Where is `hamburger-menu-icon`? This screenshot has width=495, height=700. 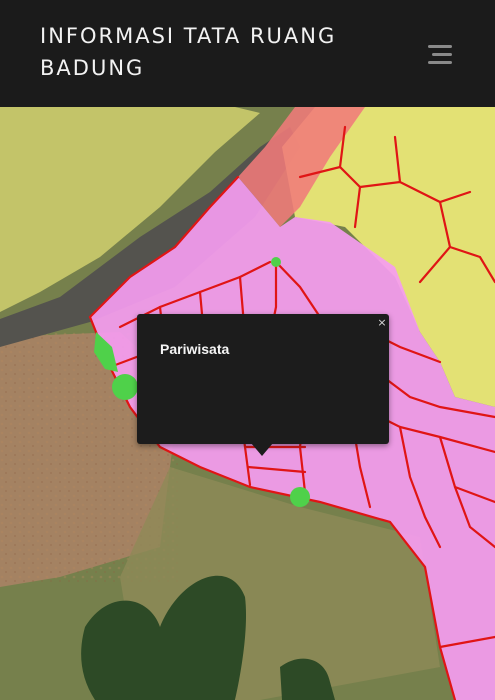 hamburger-menu-icon is located at coordinates (441, 55).